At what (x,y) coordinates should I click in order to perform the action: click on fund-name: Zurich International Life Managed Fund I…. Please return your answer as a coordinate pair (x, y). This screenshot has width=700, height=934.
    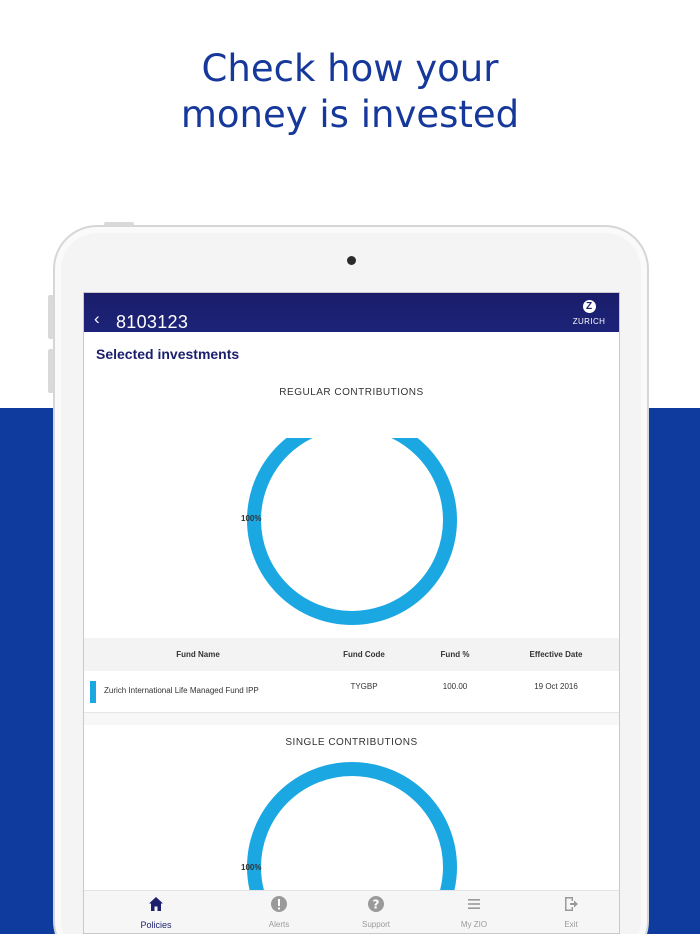
    Looking at the image, I should click on (181, 690).